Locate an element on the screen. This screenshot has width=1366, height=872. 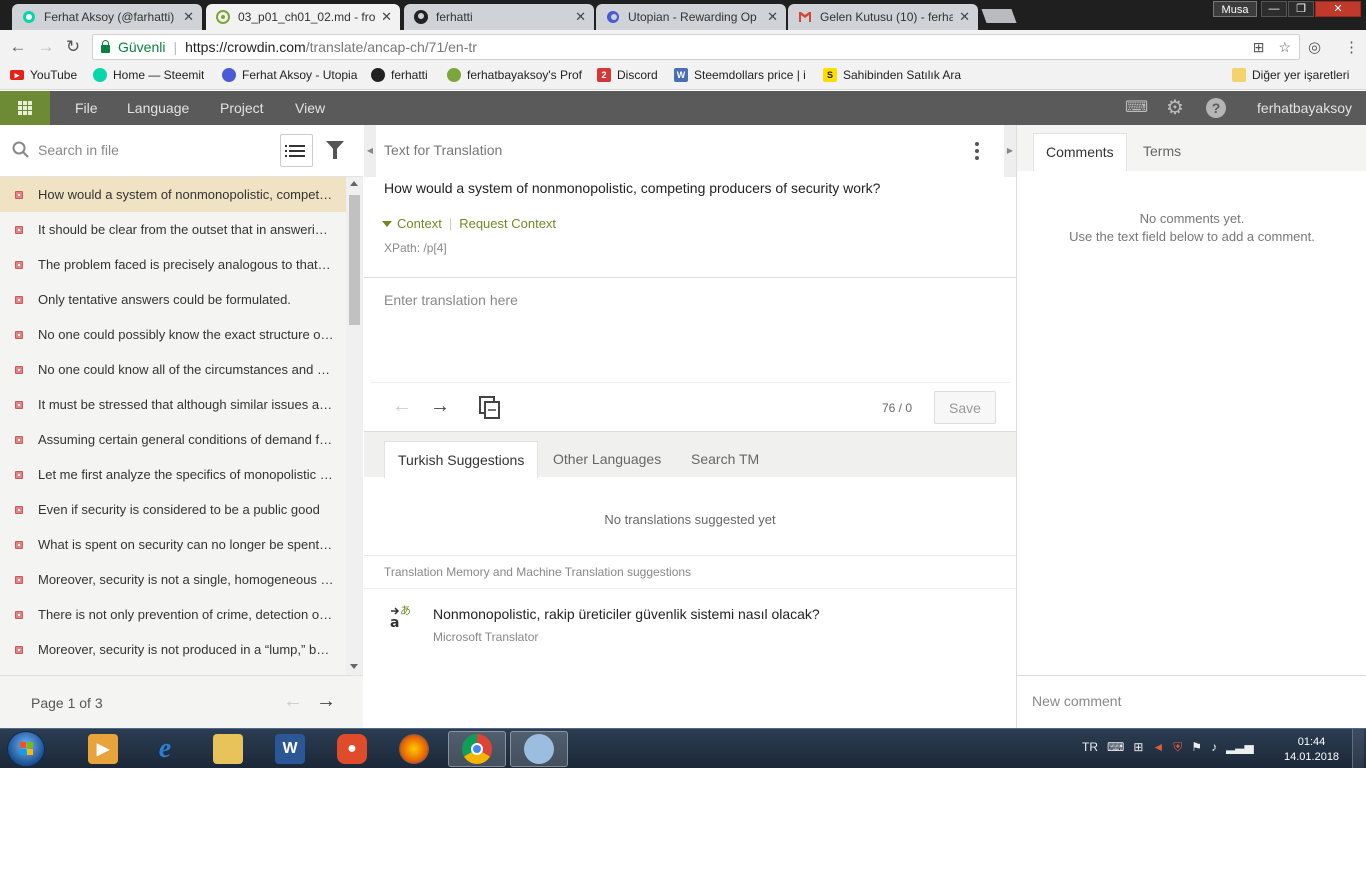
filter-icon is located at coordinates (335, 150).